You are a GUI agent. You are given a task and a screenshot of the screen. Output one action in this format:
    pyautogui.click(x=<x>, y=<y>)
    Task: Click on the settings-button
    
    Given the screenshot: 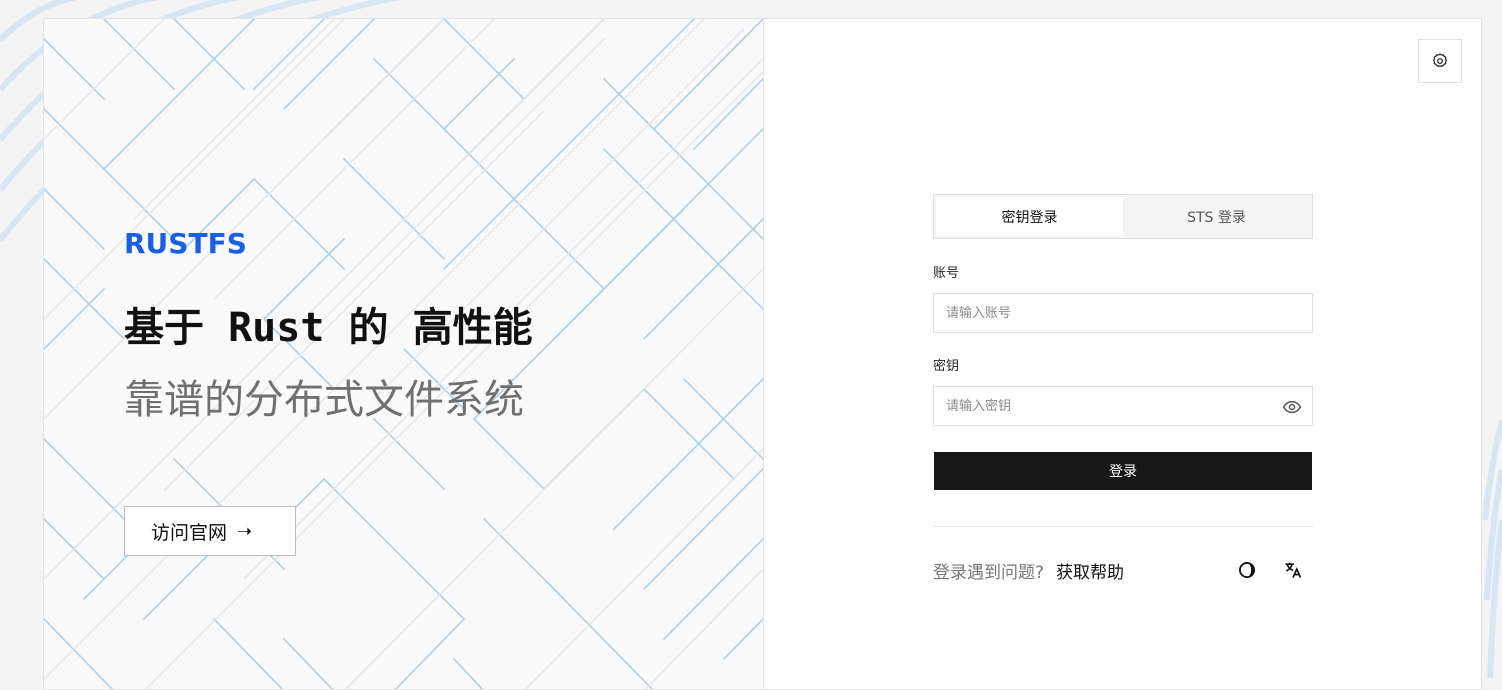 What is the action you would take?
    pyautogui.click(x=1440, y=61)
    